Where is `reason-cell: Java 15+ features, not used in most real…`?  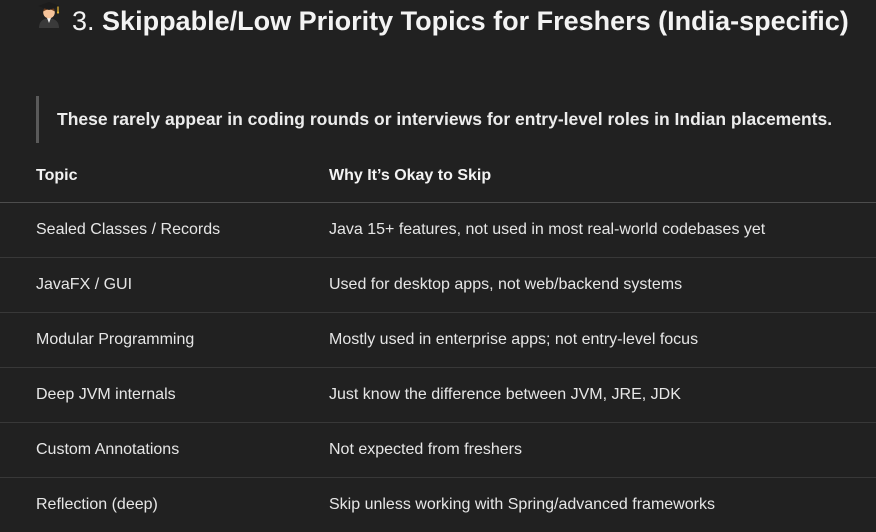
reason-cell: Java 15+ features, not used in most real… is located at coordinates (602, 230).